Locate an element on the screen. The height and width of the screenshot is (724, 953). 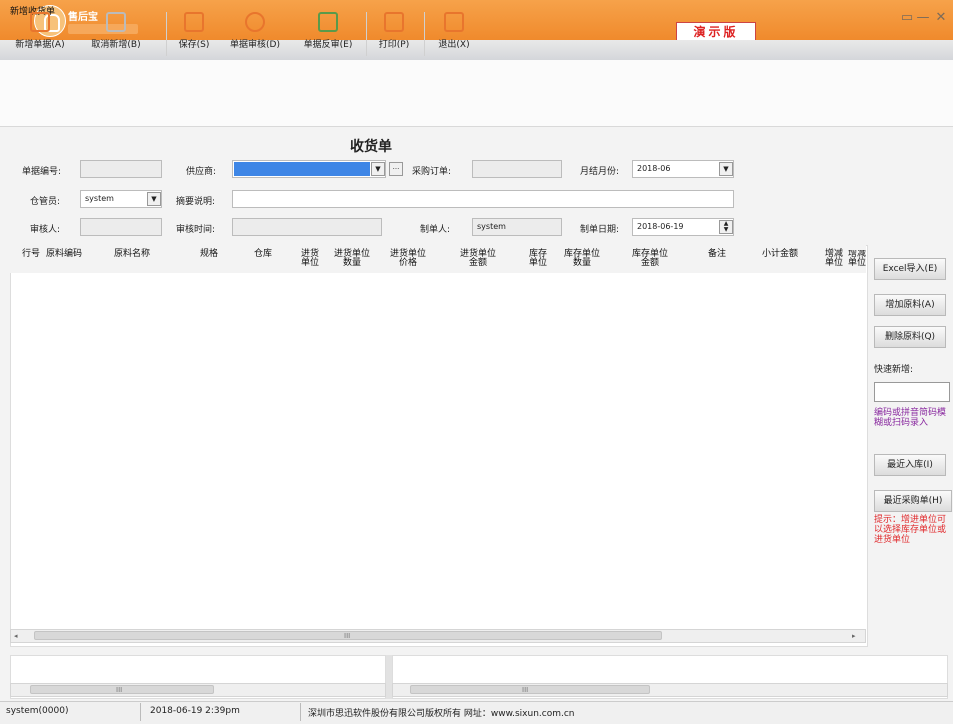
audit-user-icon is located at coordinates (255, 22).